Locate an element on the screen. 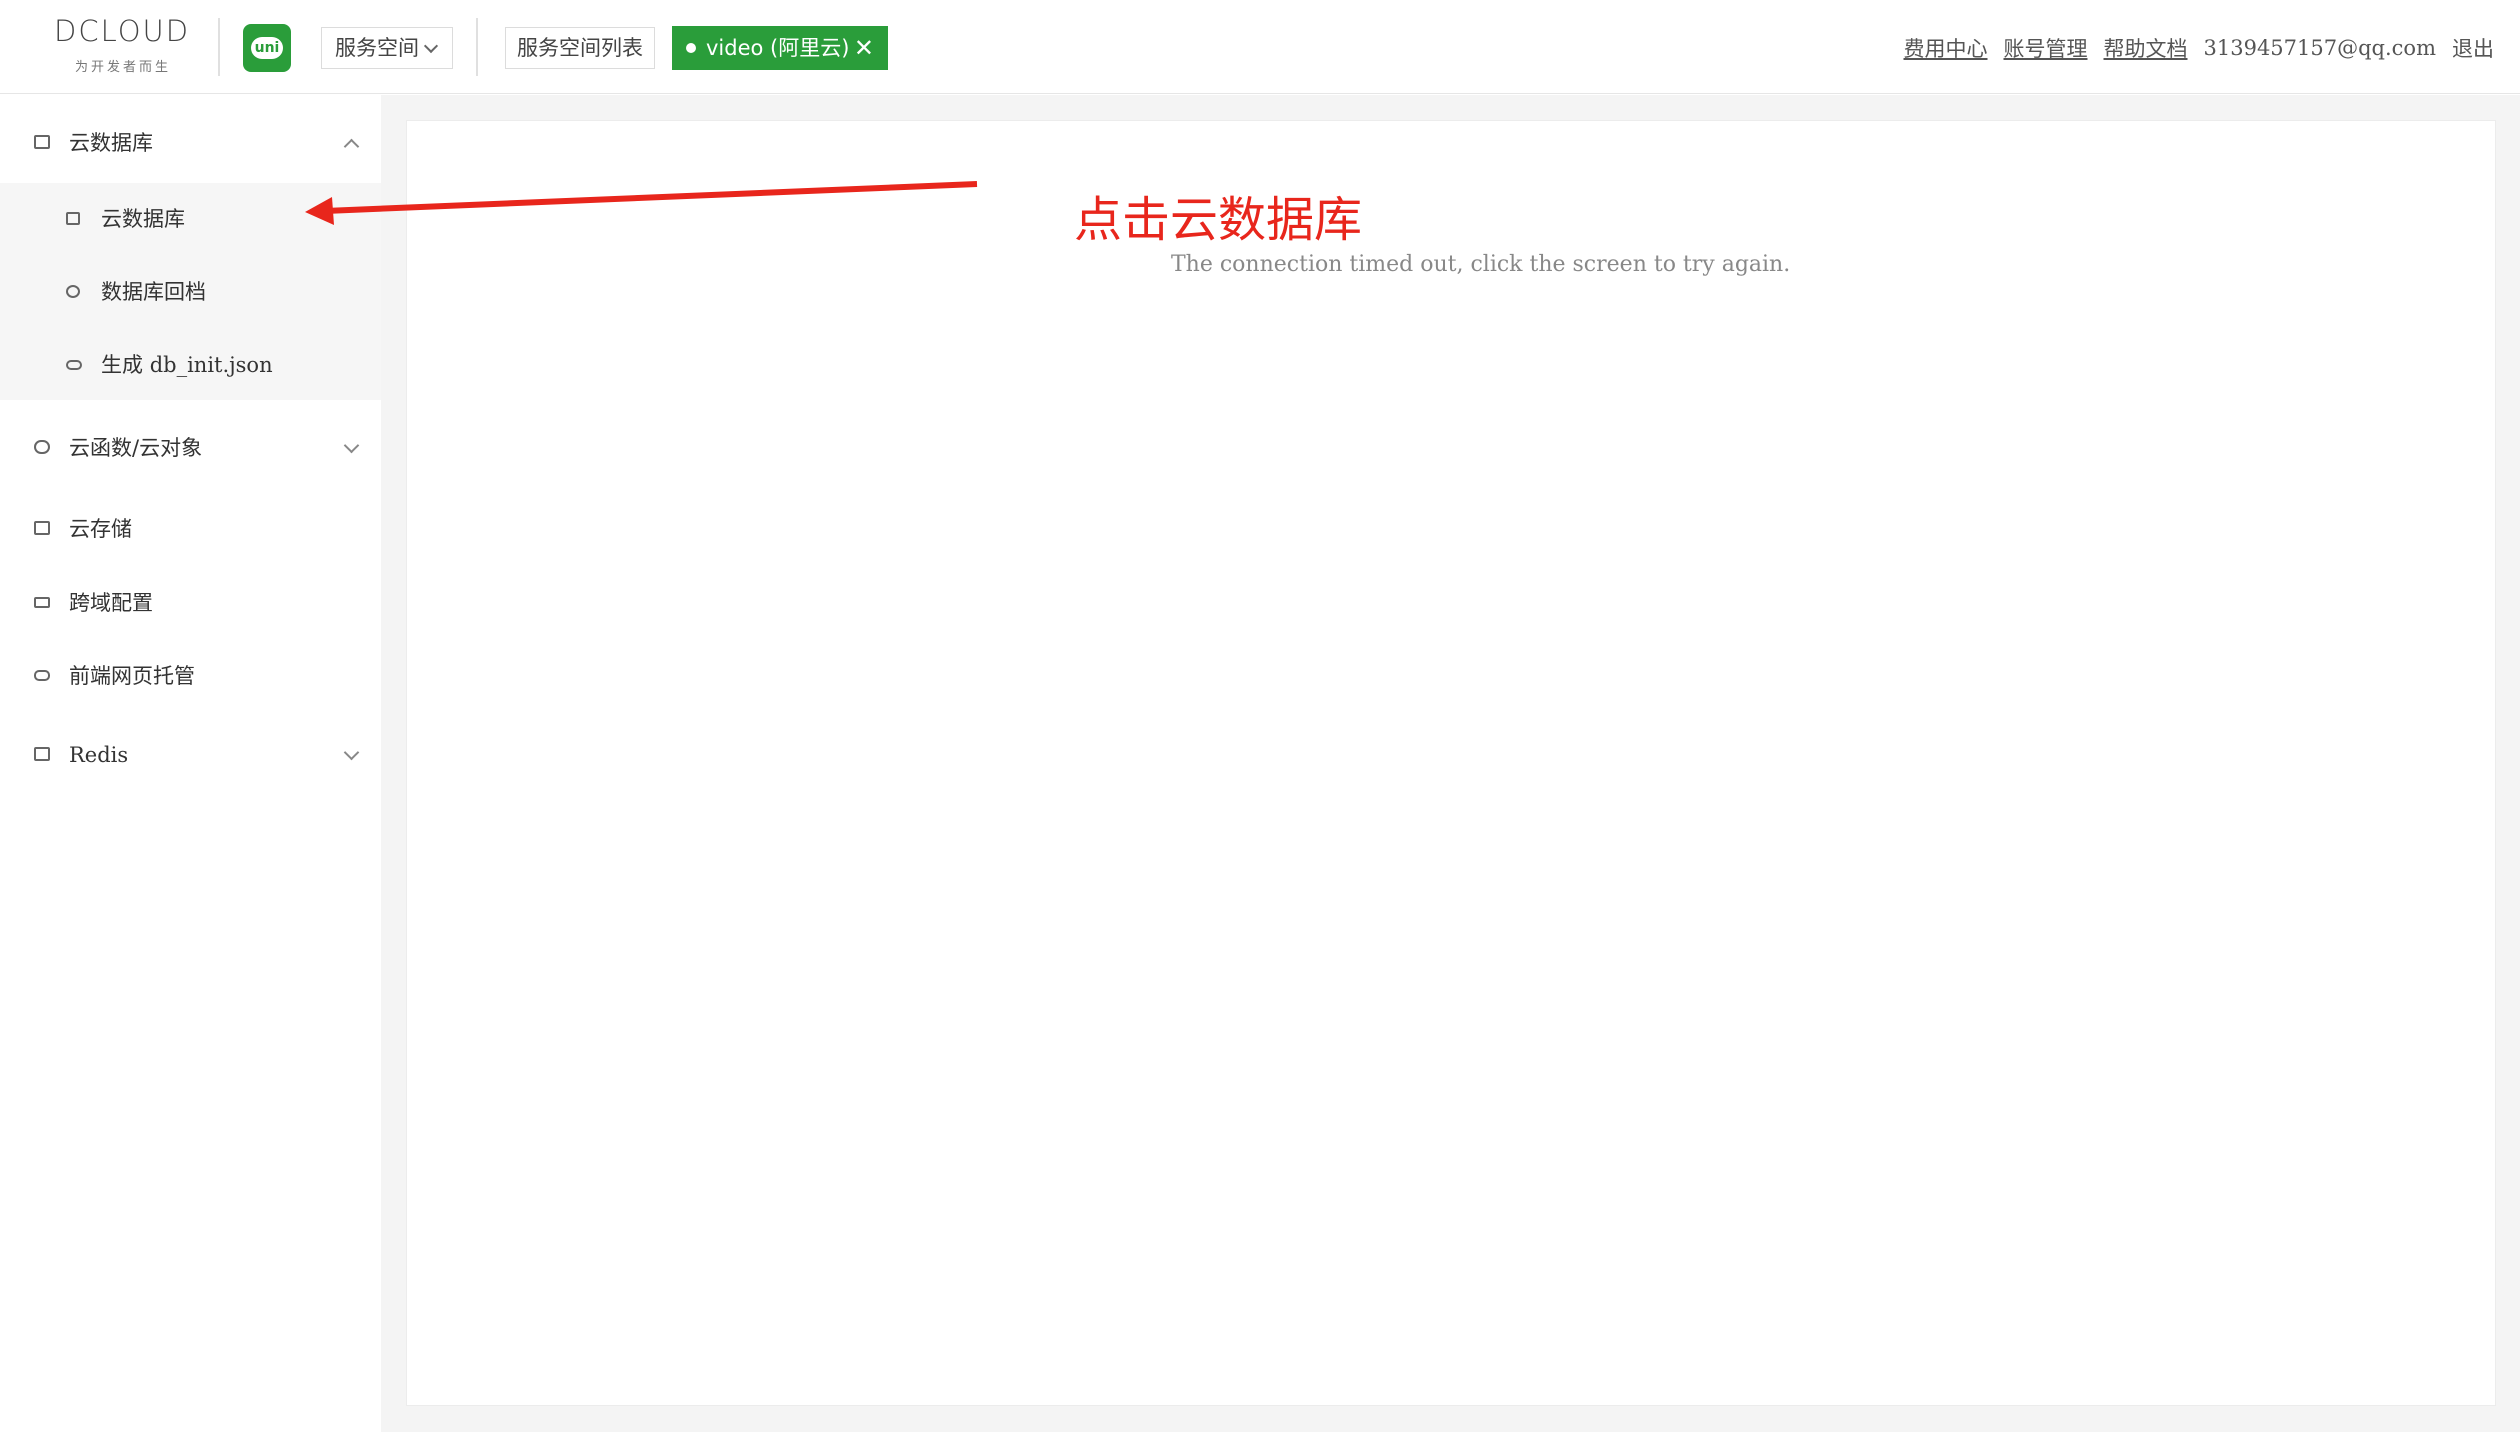 The width and height of the screenshot is (2520, 1432). sidebar-item-label: 云数据库 is located at coordinates (111, 143).